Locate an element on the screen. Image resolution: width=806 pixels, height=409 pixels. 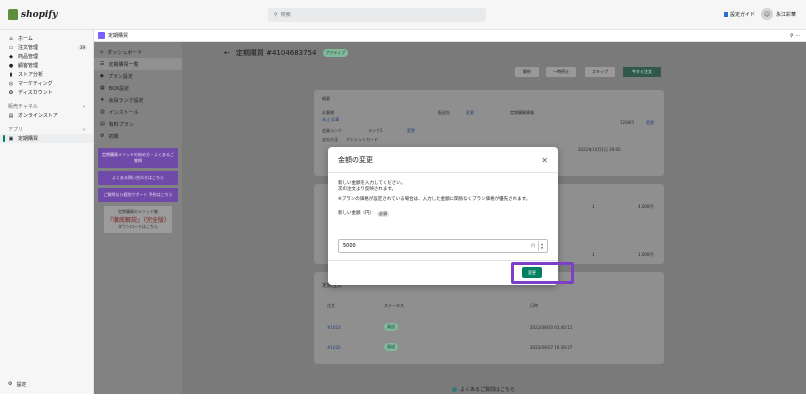
shipping-edit-link: 変更 is located at coordinates (470, 113).